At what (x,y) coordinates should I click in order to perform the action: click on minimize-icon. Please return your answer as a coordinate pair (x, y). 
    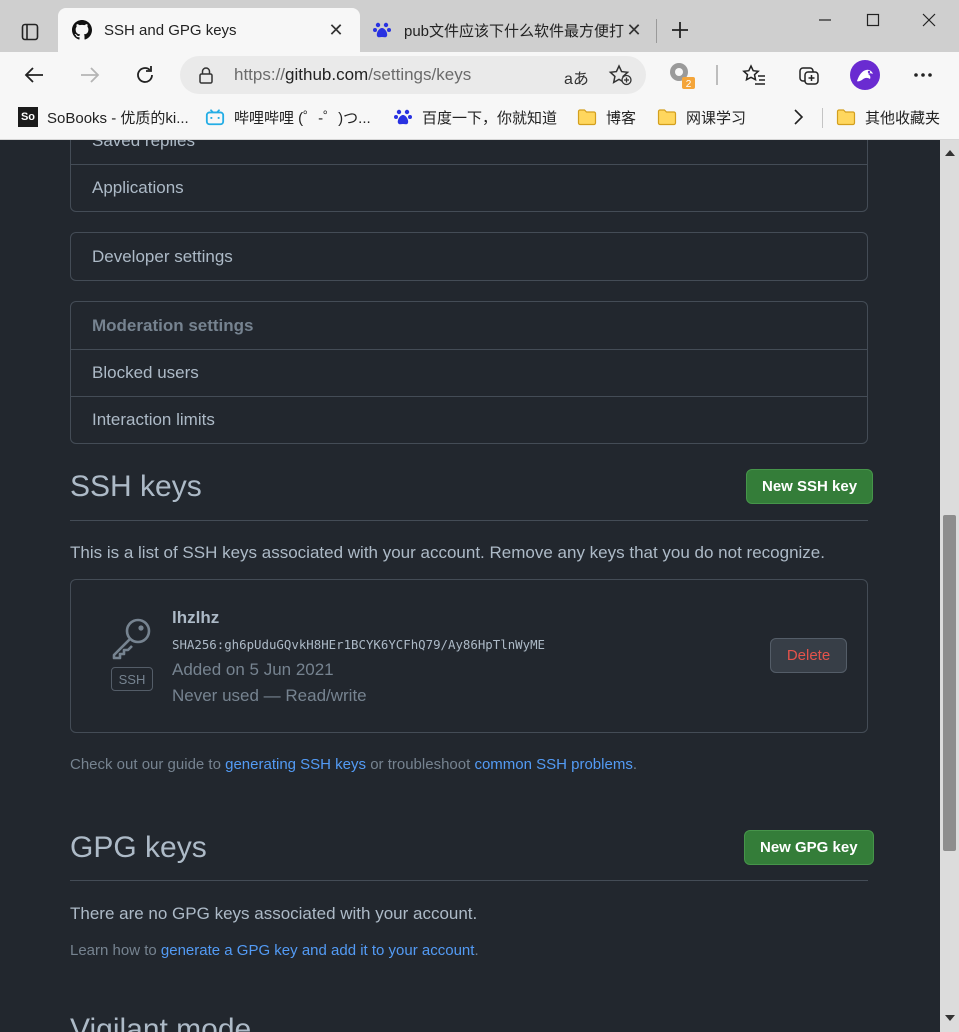
    Looking at the image, I should click on (825, 20).